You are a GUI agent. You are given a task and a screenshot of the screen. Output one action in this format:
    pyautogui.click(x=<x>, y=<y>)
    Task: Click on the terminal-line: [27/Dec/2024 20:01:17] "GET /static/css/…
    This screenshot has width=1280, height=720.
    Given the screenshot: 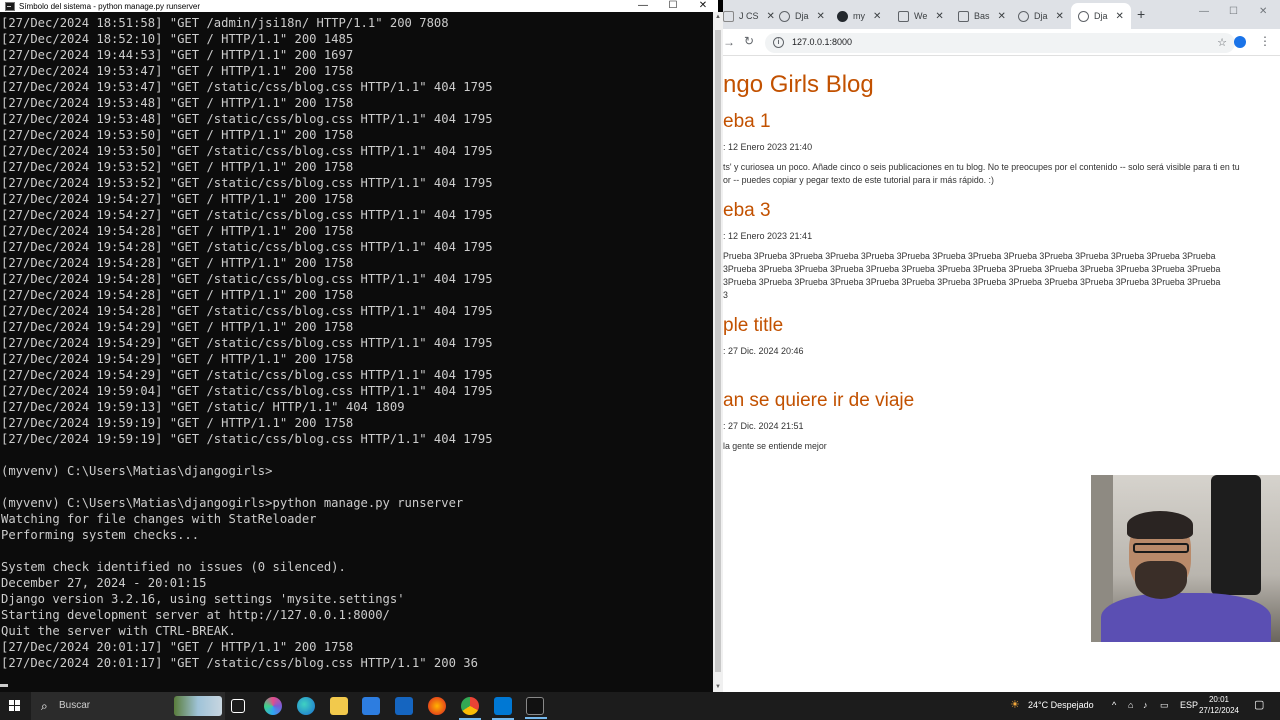 What is the action you would take?
    pyautogui.click(x=239, y=663)
    